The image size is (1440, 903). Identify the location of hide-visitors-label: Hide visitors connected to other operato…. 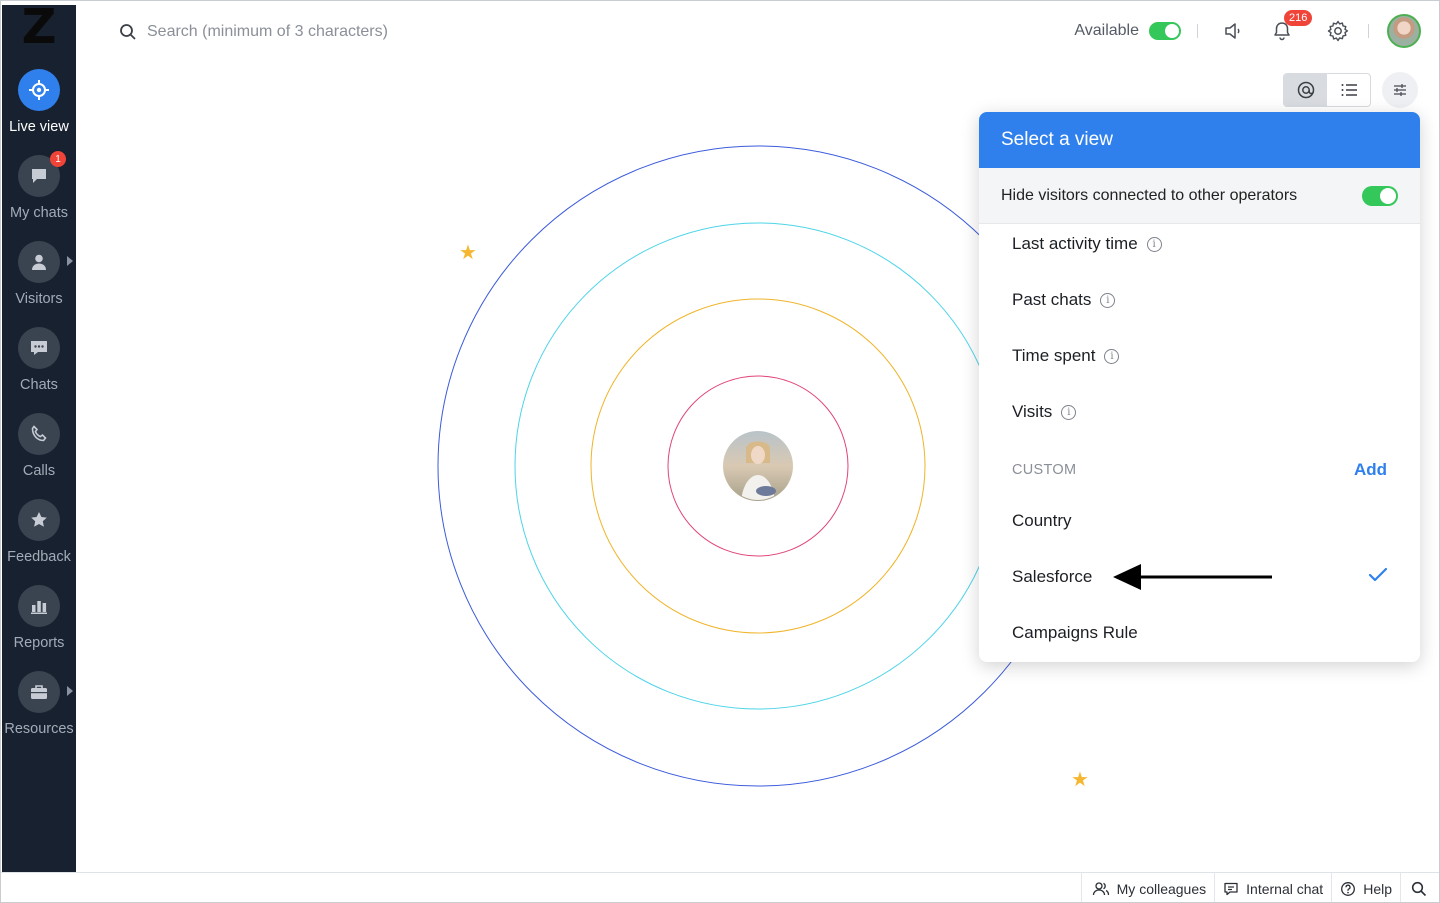
(1149, 195).